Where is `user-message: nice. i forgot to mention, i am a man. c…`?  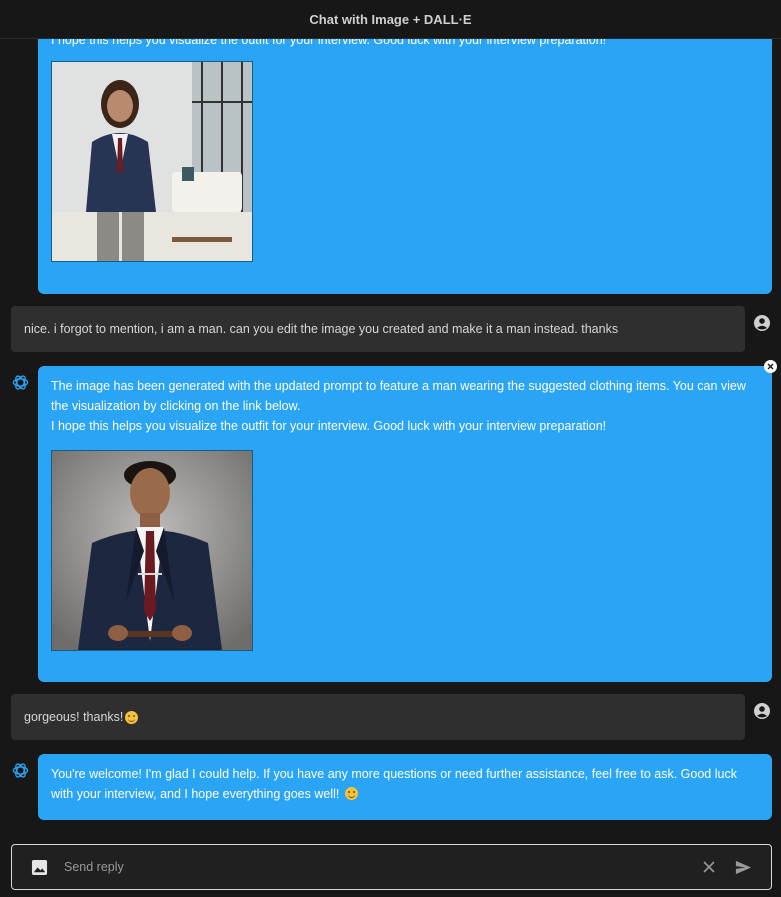
user-message: nice. i forgot to mention, i am a man. c… is located at coordinates (378, 329).